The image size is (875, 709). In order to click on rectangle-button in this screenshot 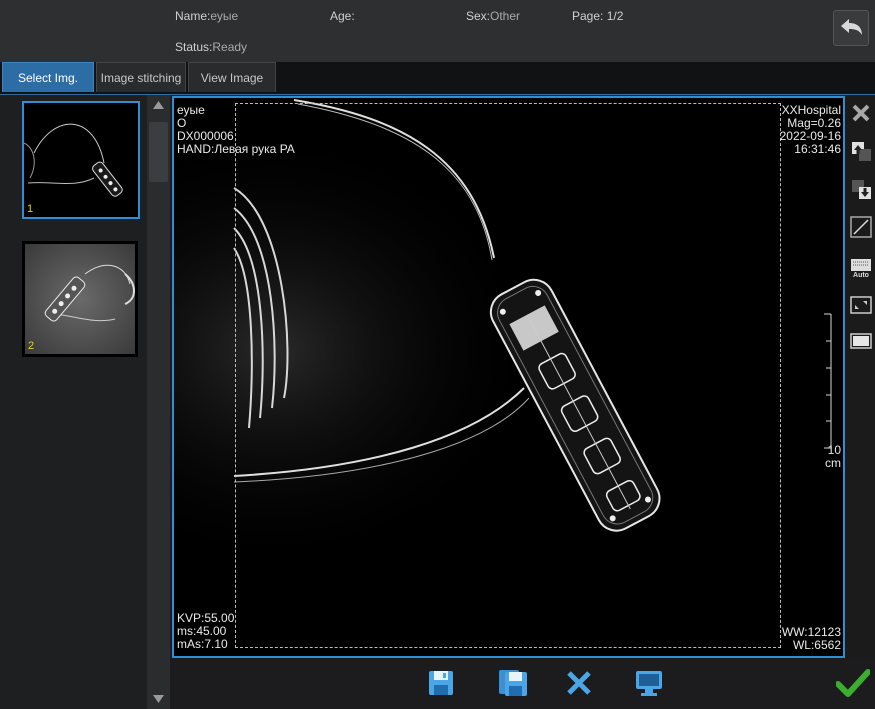, I will do `click(861, 341)`.